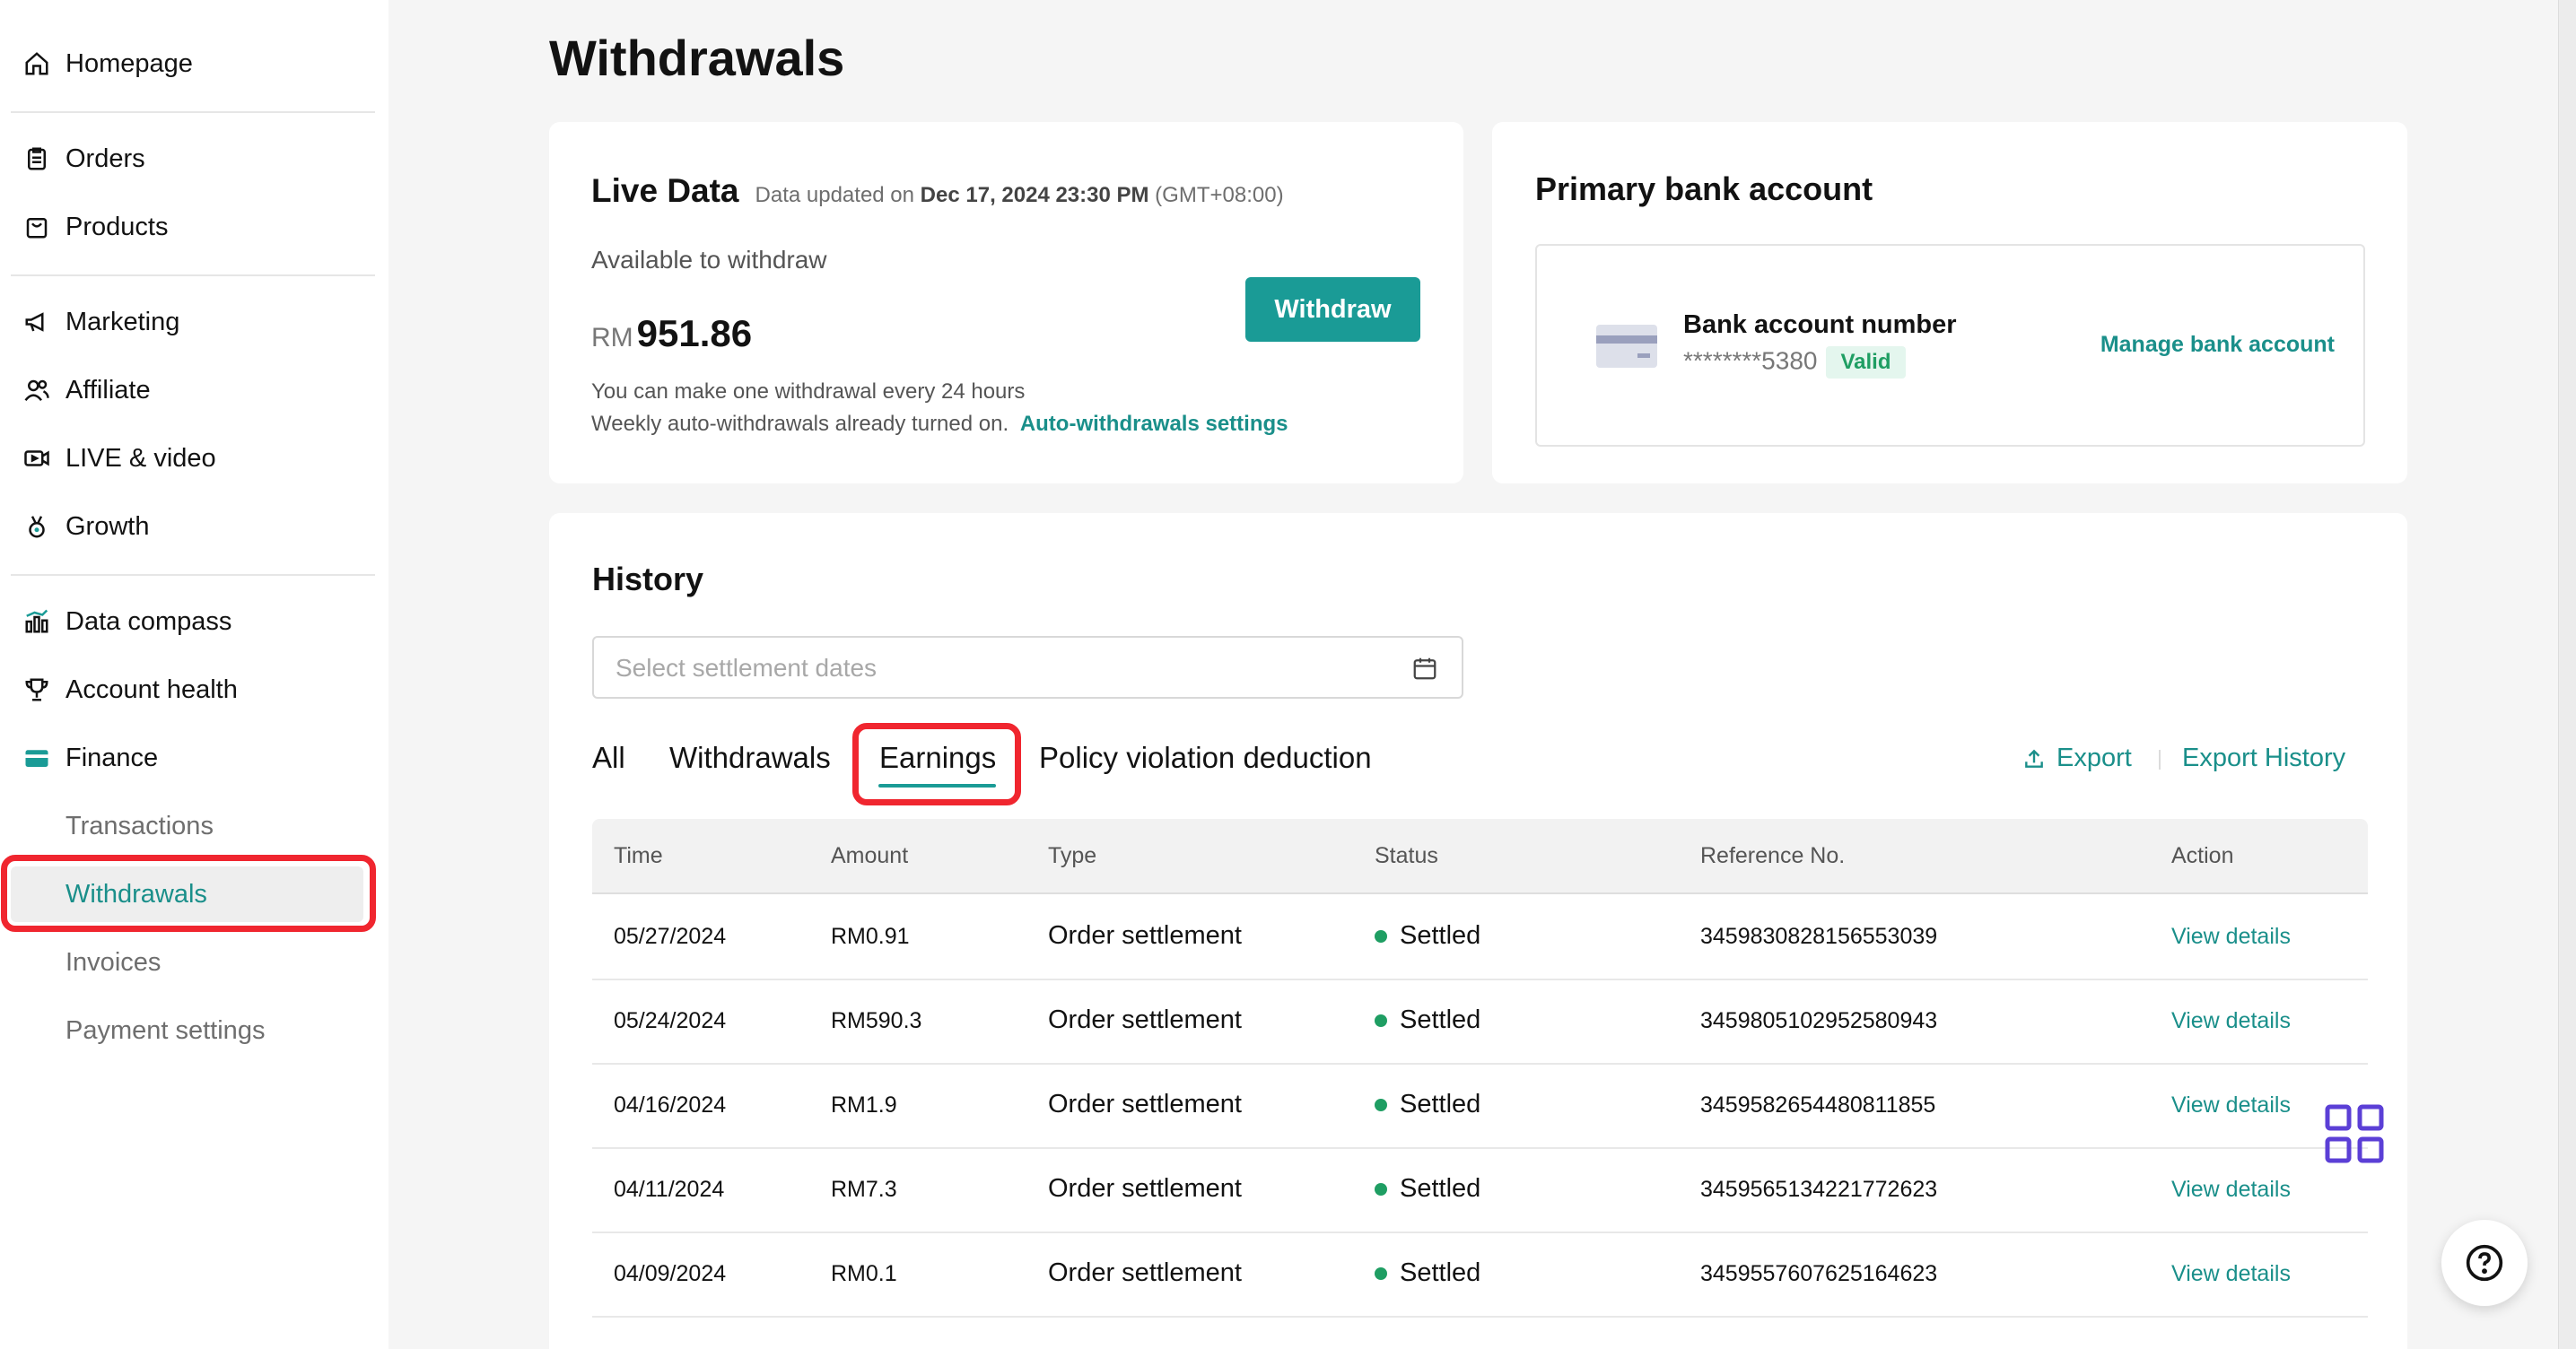 This screenshot has width=2576, height=1349. I want to click on auto-withdrawals-settings-link: Auto-withdrawals settings, so click(1154, 424).